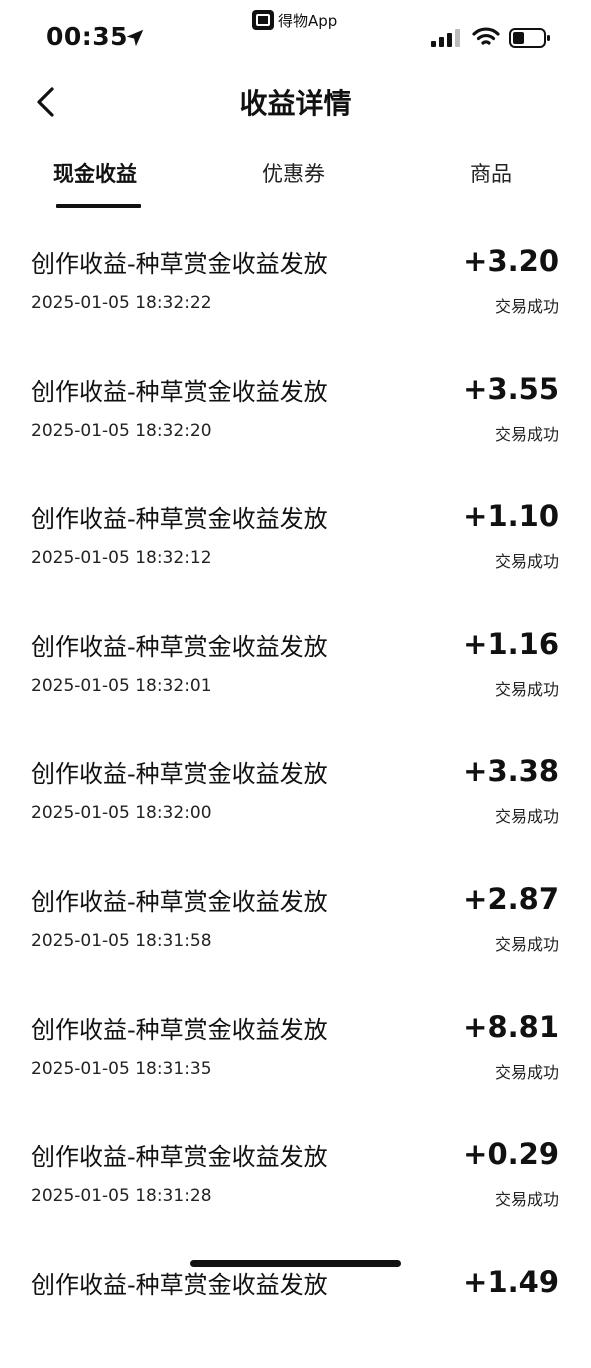 The width and height of the screenshot is (591, 1368). I want to click on app-indicator: 得物App, so click(294, 20).